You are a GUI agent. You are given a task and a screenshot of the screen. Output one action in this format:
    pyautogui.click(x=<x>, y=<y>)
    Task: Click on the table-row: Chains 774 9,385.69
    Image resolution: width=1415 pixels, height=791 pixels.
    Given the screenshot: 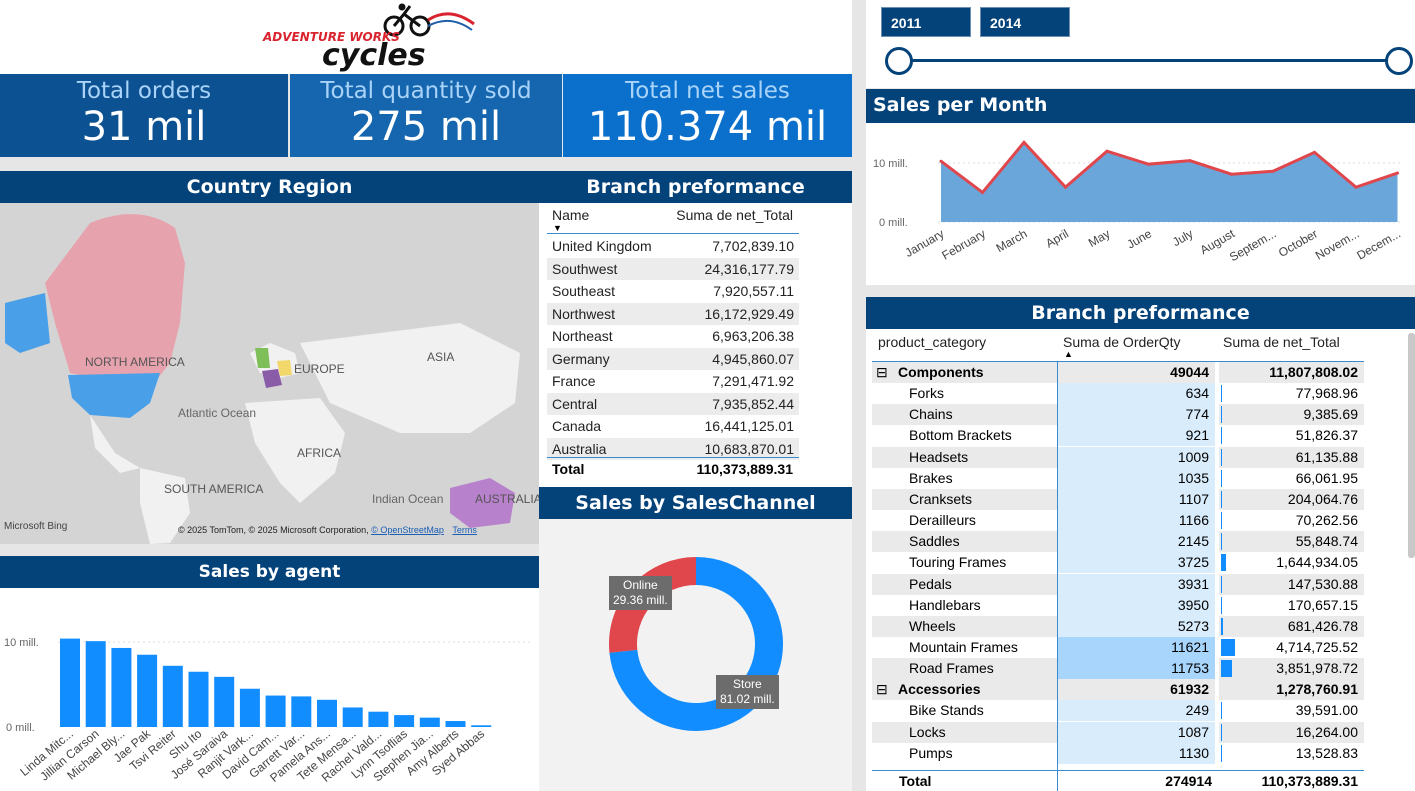 What is the action you would take?
    pyautogui.click(x=1118, y=415)
    